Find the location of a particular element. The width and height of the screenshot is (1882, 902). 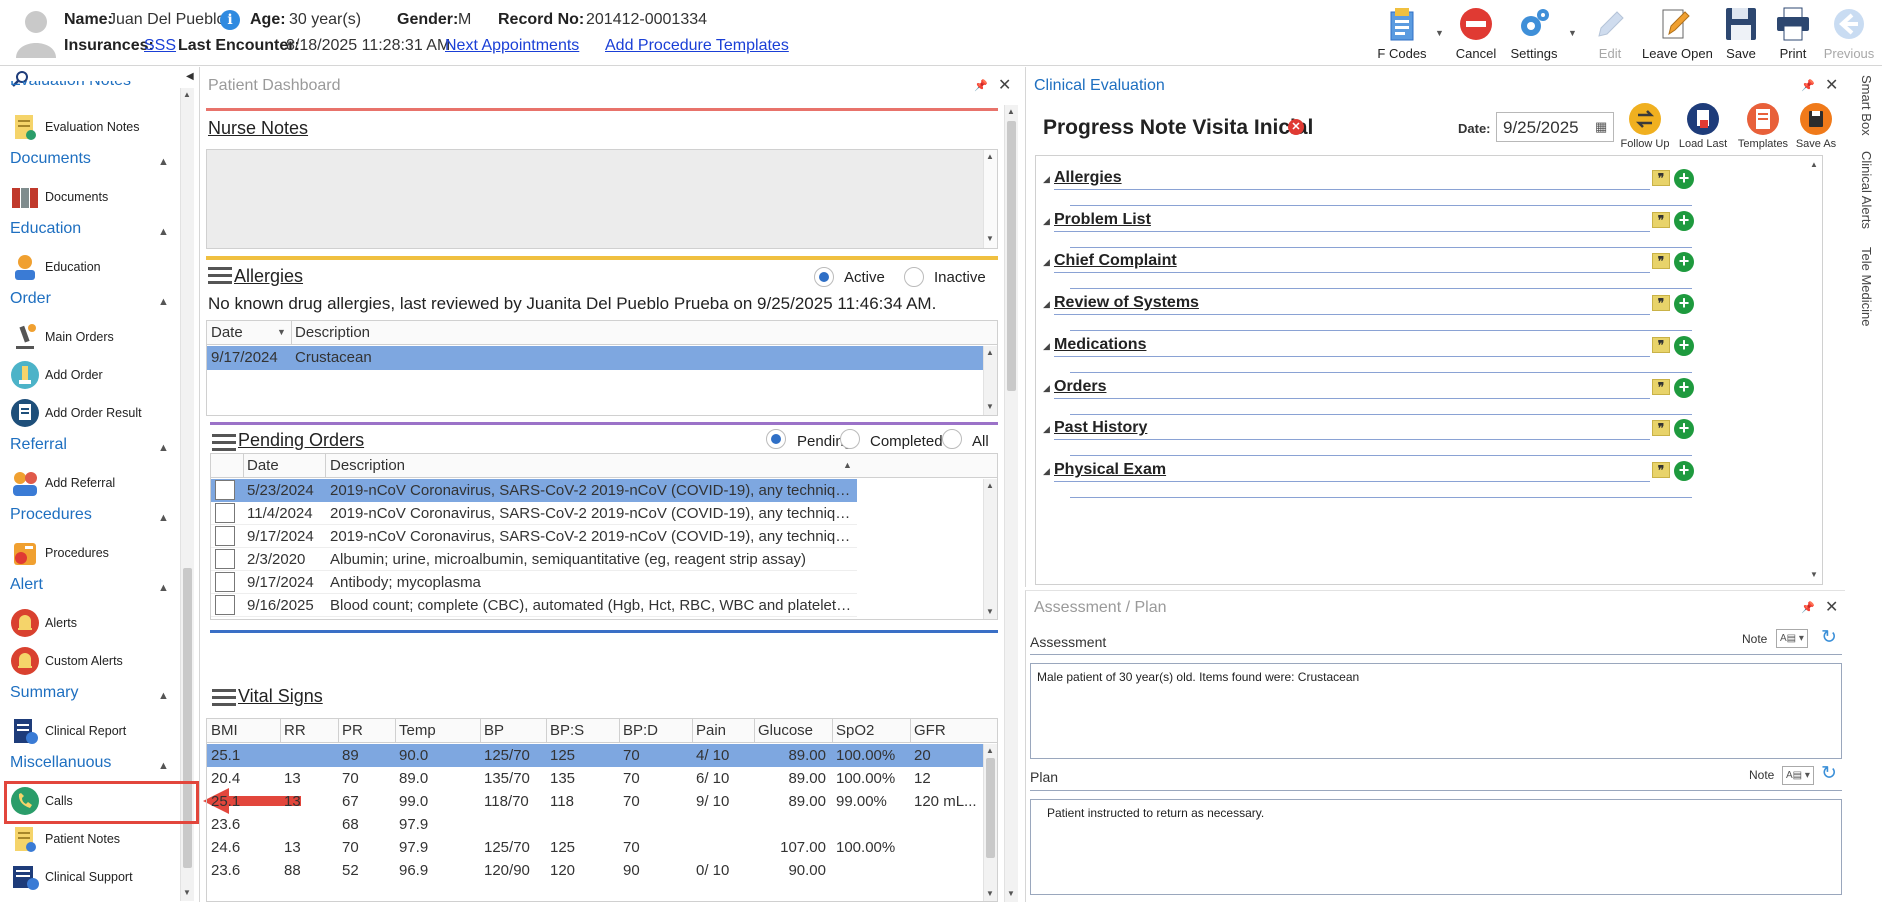

table-row: 23.6 88 52 96.9 120/90 120 90 0/ 10 90.00 is located at coordinates (595, 870).